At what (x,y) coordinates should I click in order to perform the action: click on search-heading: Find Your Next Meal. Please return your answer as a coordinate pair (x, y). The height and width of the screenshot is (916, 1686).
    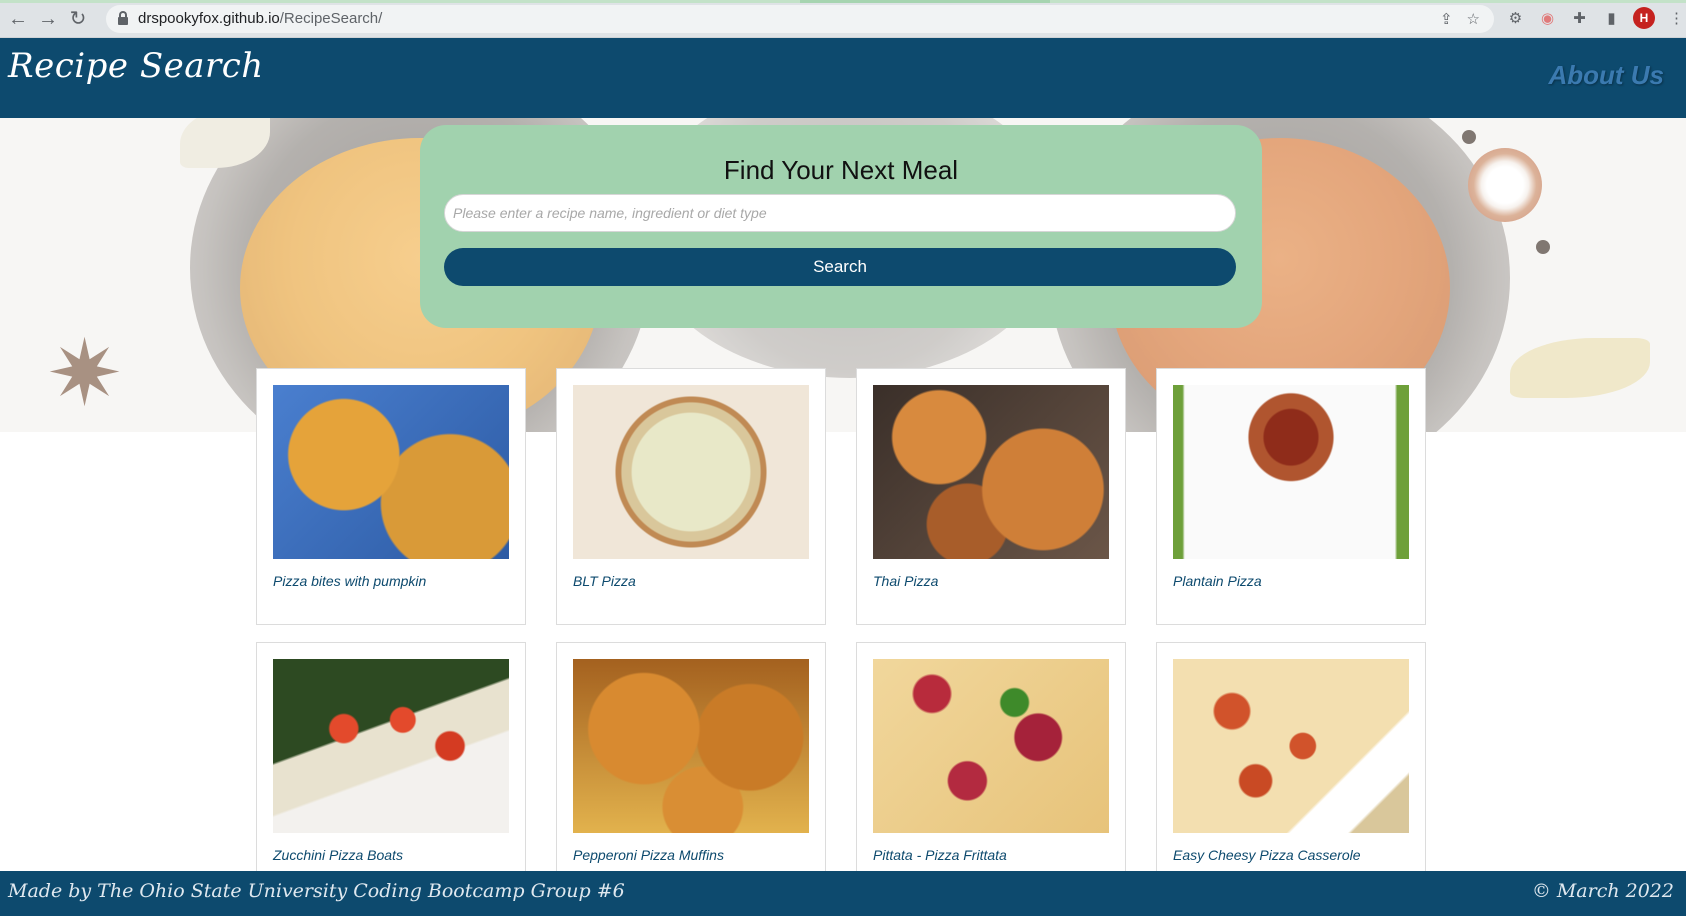
    Looking at the image, I should click on (841, 170).